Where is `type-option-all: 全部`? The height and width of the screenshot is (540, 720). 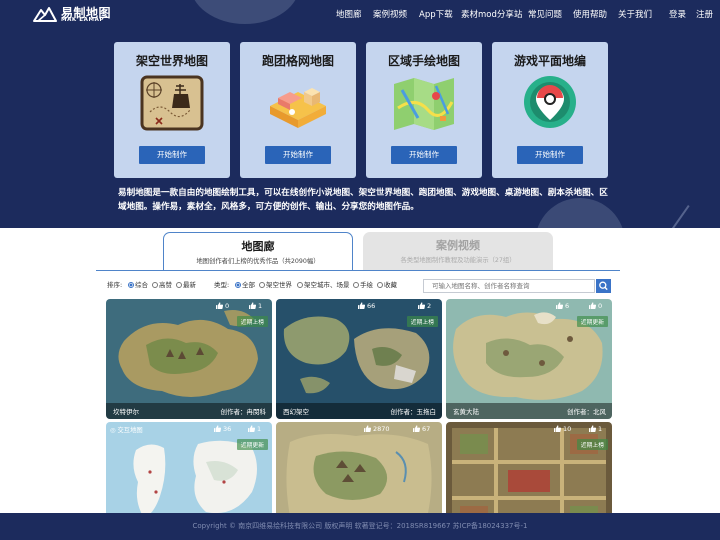 type-option-all: 全部 is located at coordinates (245, 285).